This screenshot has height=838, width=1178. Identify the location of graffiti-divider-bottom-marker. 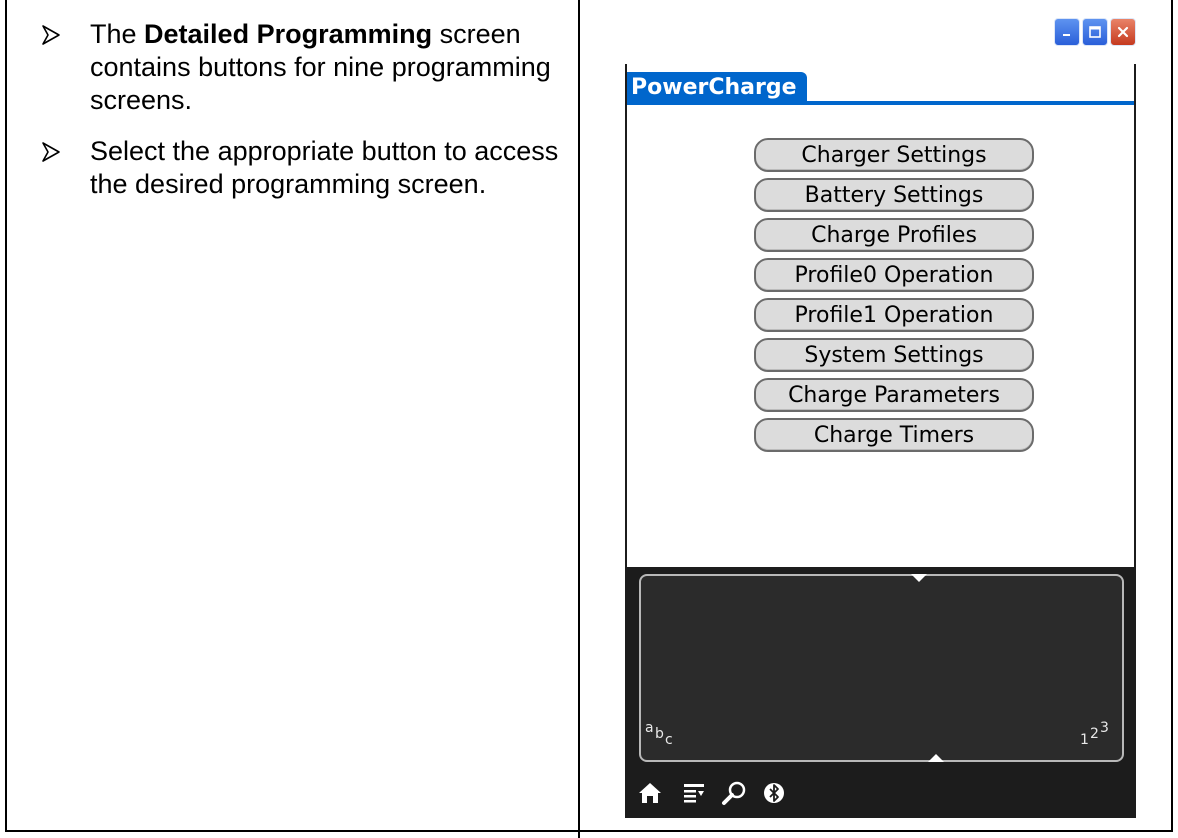
(936, 758).